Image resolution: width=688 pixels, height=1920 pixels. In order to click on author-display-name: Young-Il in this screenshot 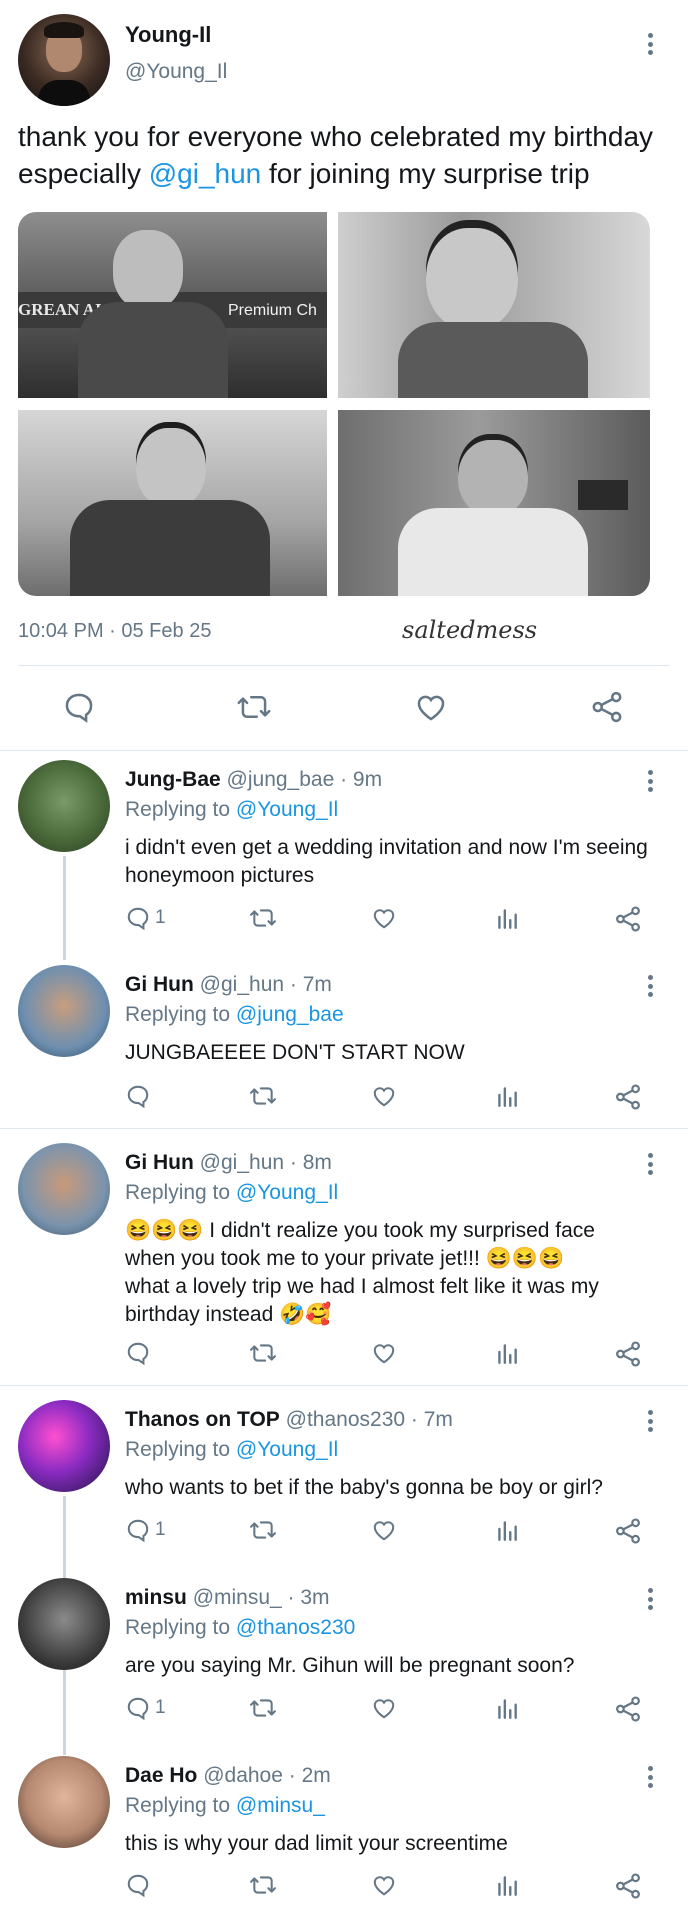, I will do `click(168, 35)`.